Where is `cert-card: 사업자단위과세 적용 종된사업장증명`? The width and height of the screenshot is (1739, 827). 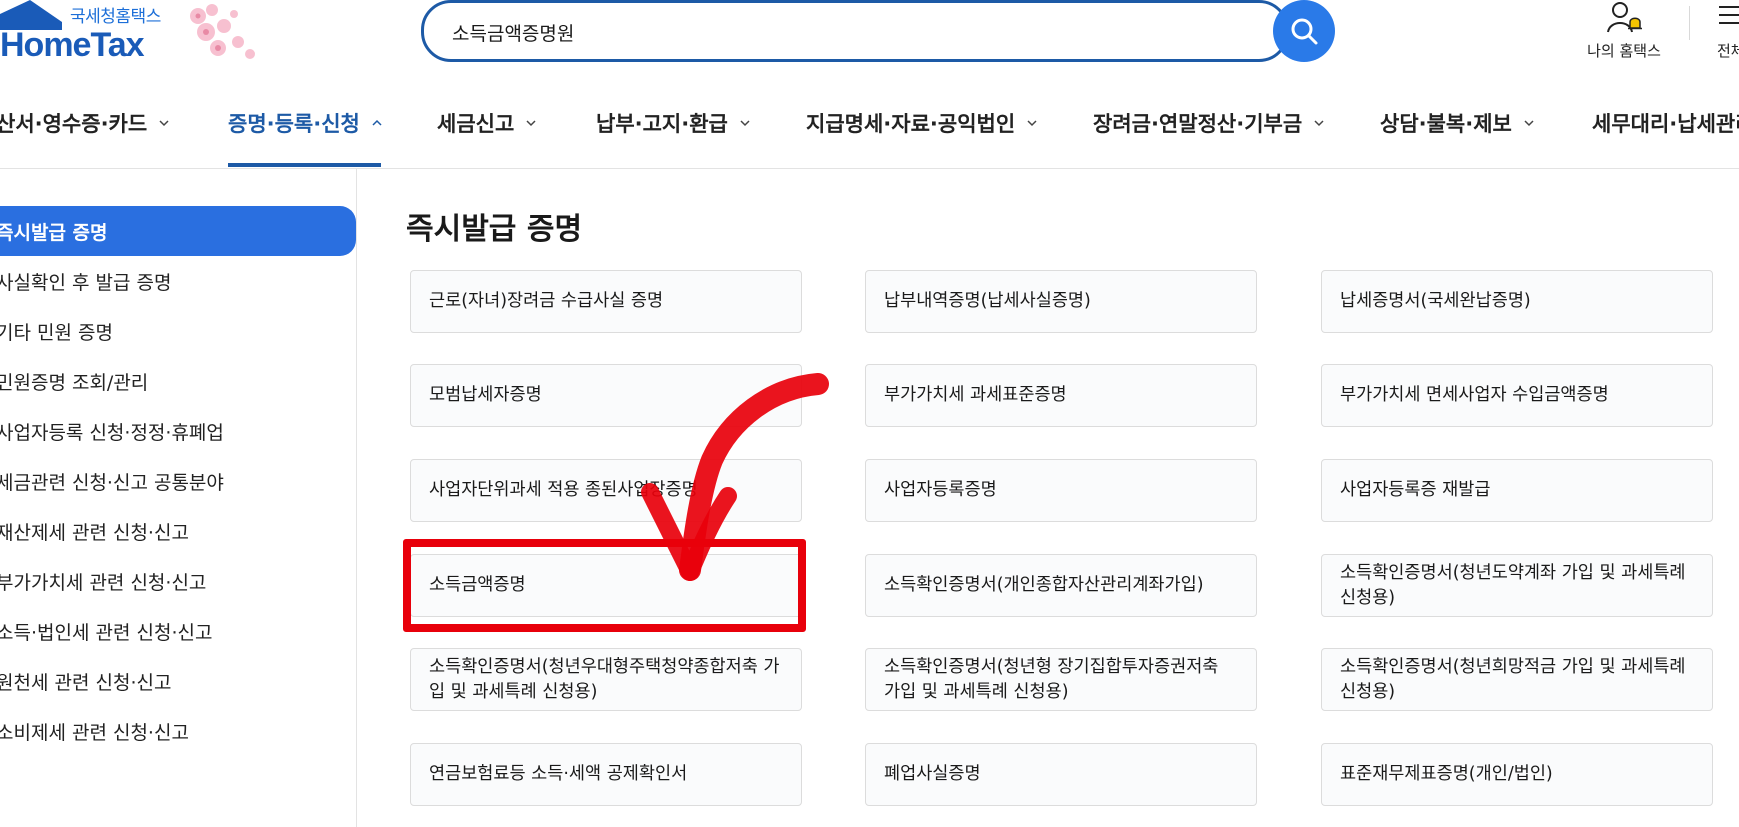
cert-card: 사업자단위과세 적용 종된사업장증명 is located at coordinates (606, 490).